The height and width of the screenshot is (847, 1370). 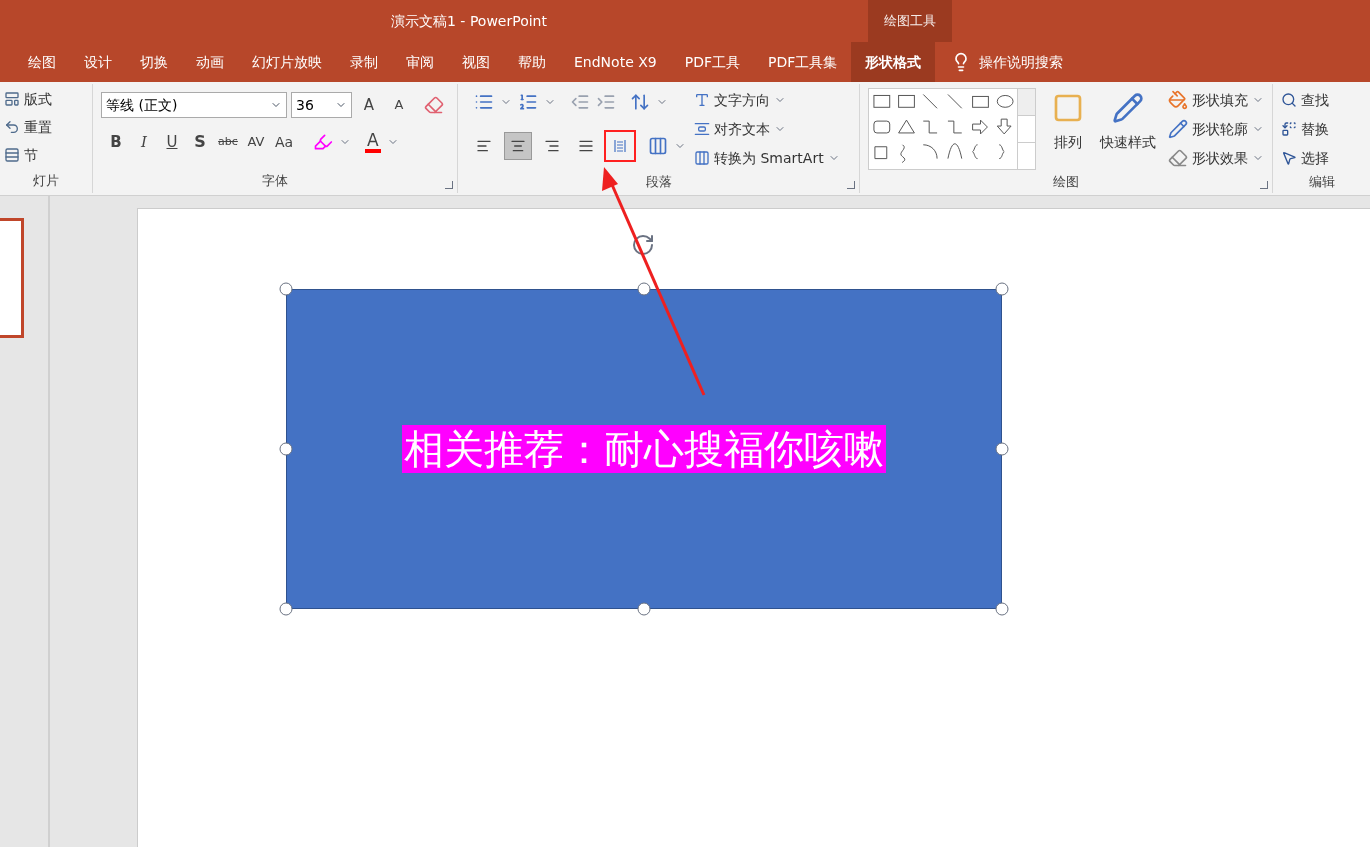 What do you see at coordinates (910, 21) in the screenshot?
I see `context-tab-label: 绘图工具` at bounding box center [910, 21].